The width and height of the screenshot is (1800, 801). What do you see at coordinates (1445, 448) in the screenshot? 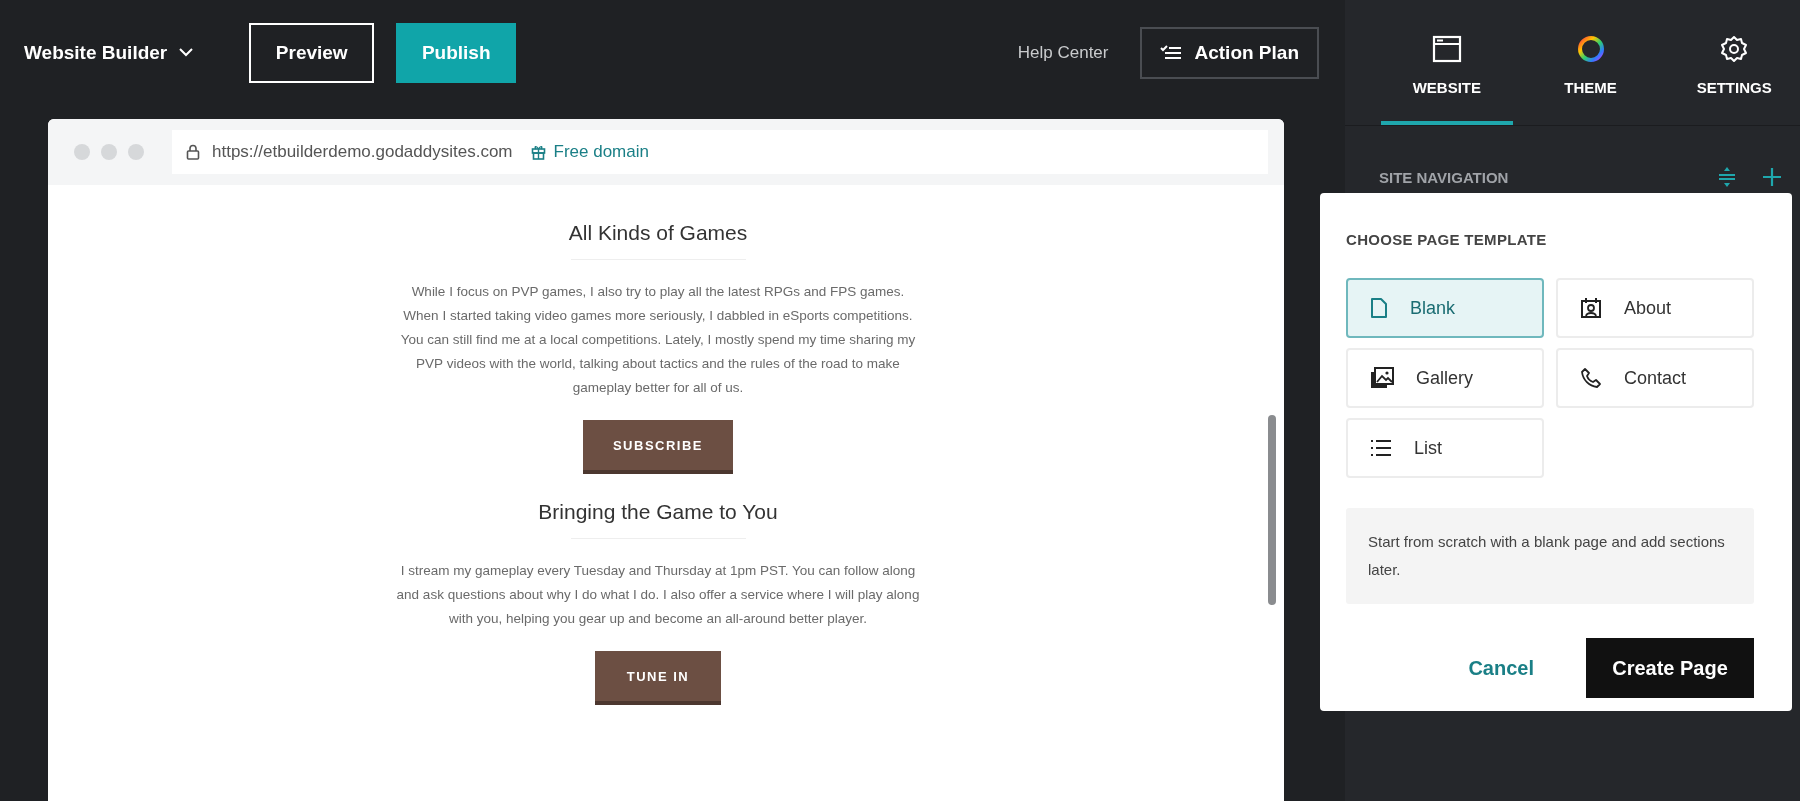
I see `template-option: List` at bounding box center [1445, 448].